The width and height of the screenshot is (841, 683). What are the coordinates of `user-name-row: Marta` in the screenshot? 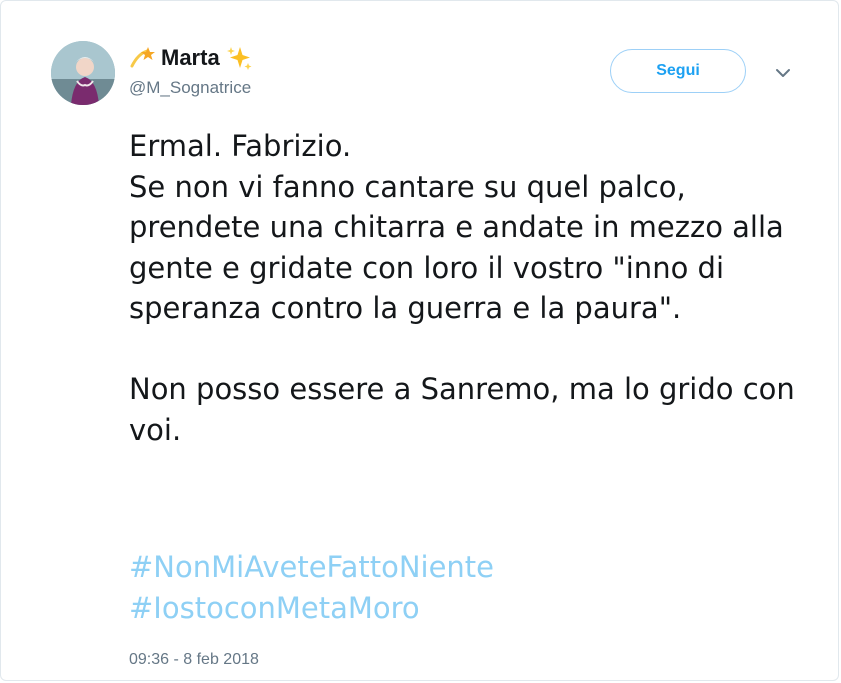 It's located at (190, 58).